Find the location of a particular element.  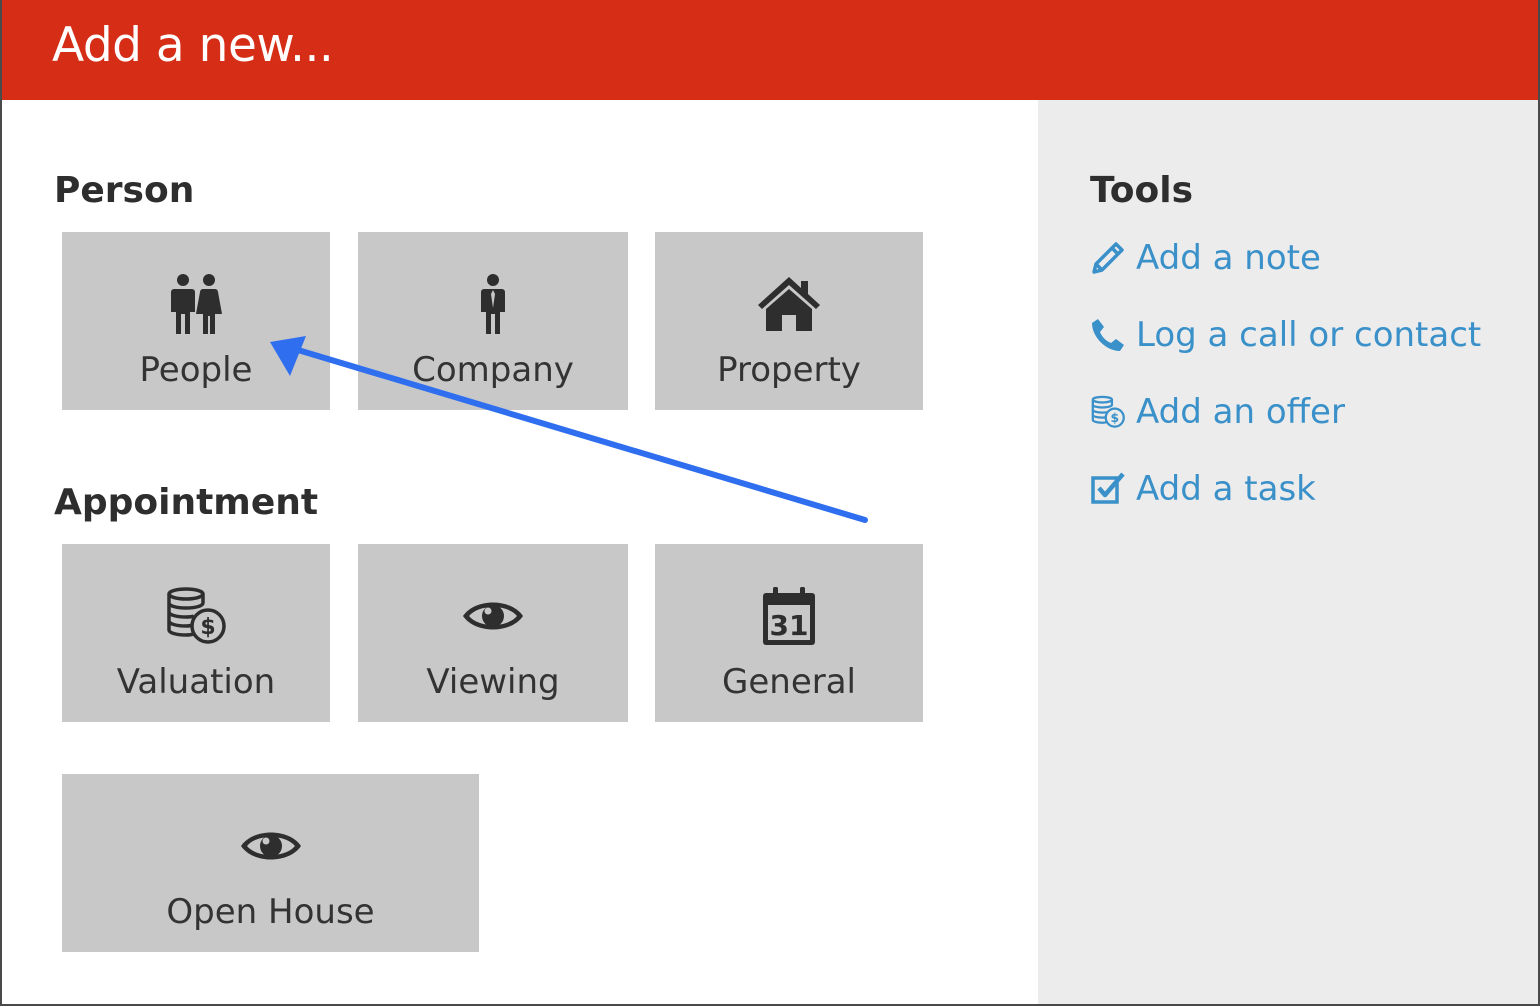

add-offer-link: $ Add an offer is located at coordinates (1217, 412).